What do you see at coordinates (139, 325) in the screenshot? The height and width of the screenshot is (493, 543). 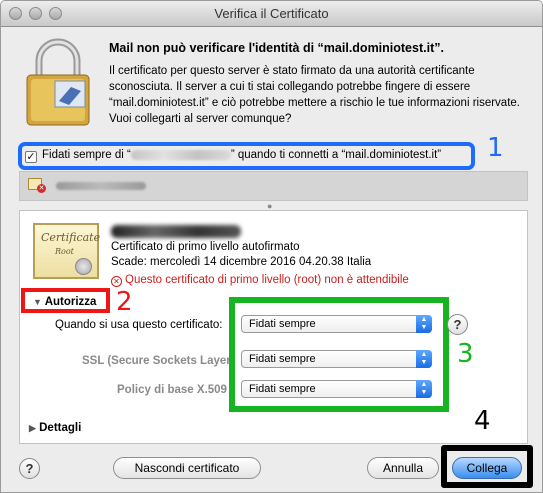 I see `when-using-label: Quando si usa questo certificato:` at bounding box center [139, 325].